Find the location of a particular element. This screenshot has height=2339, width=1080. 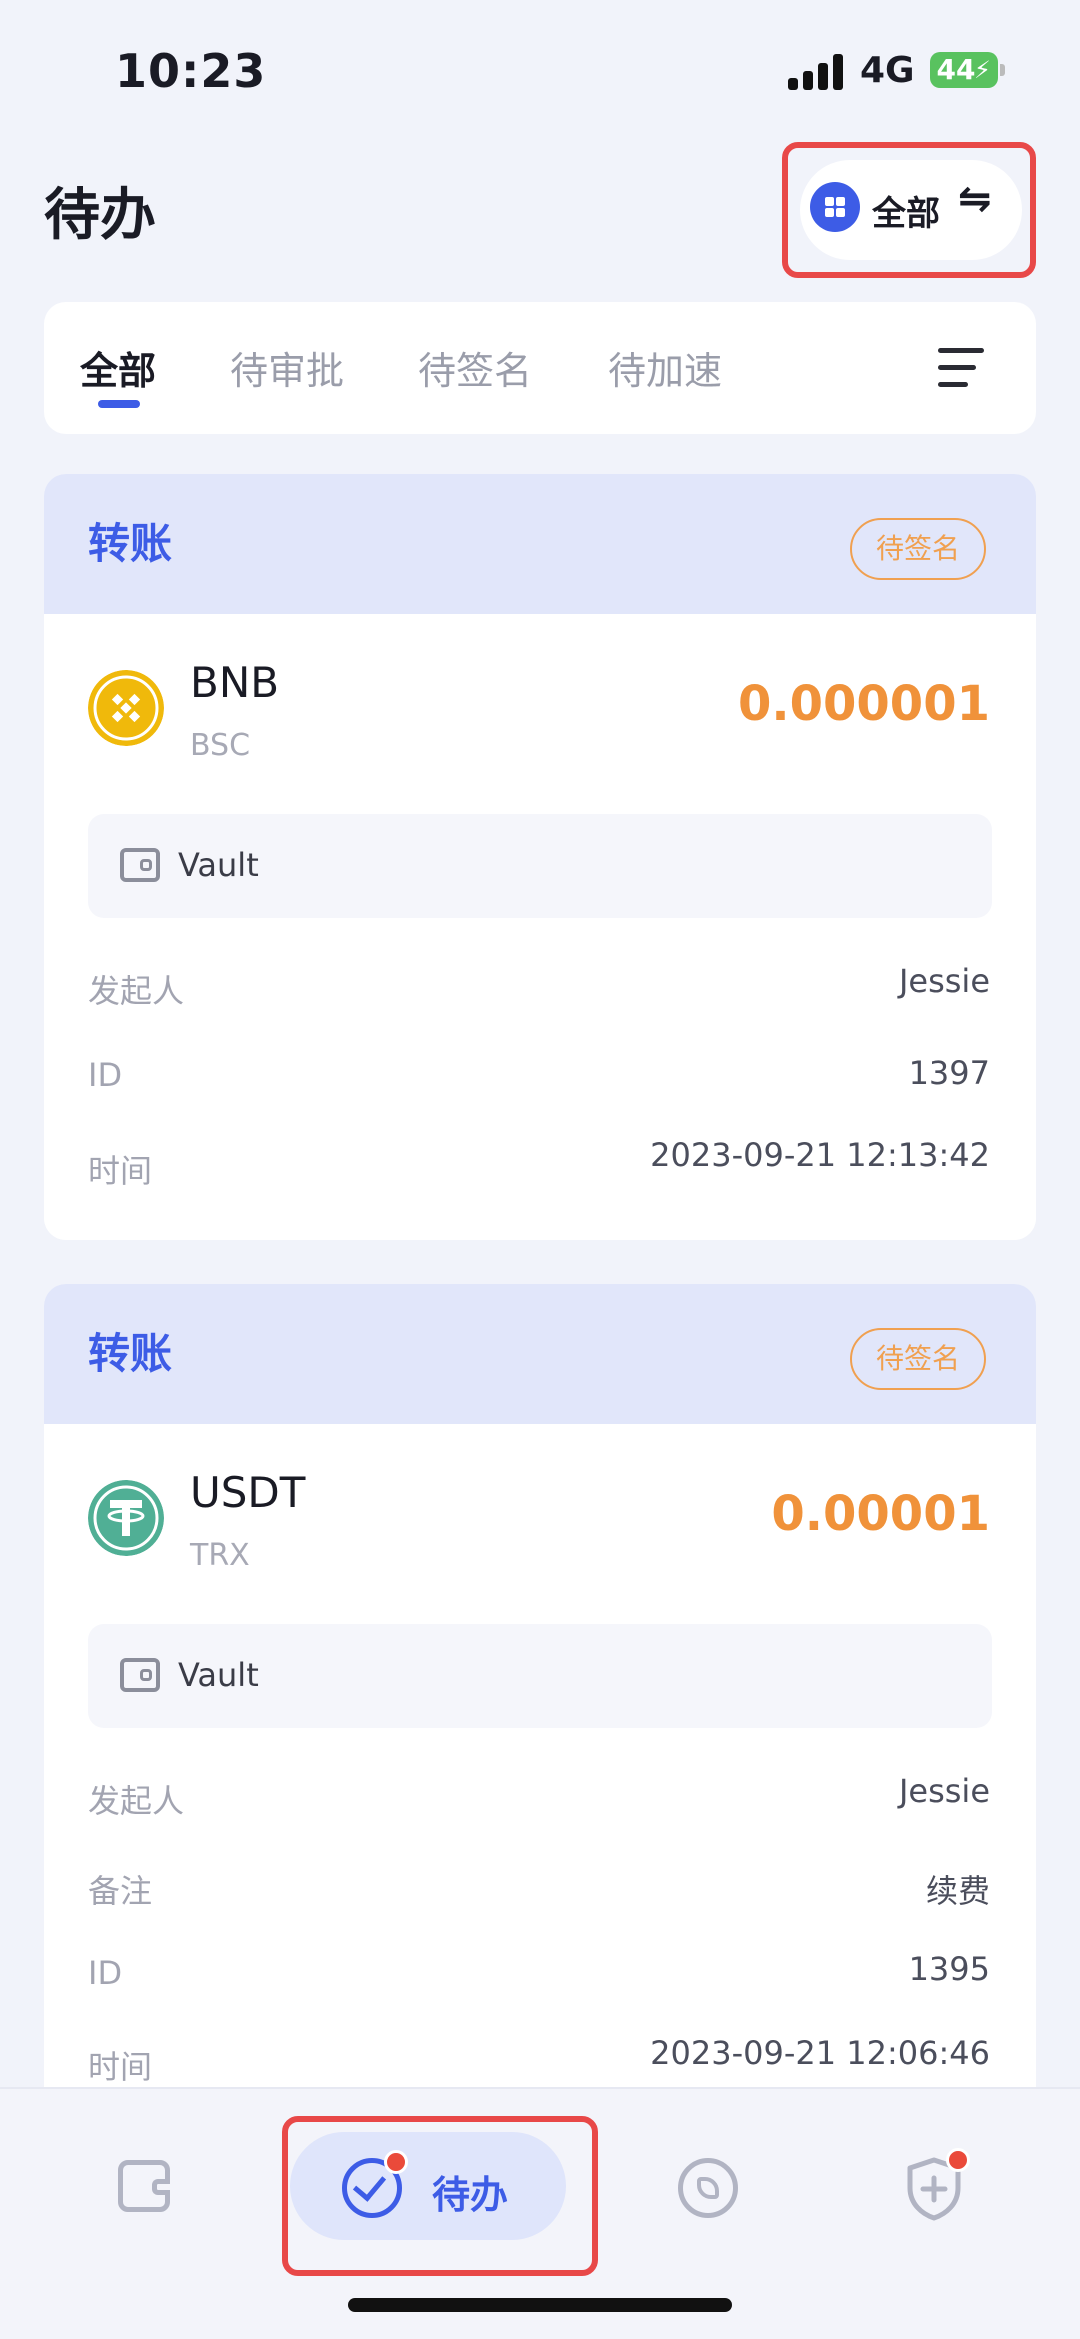

battery-cap is located at coordinates (1002, 70).